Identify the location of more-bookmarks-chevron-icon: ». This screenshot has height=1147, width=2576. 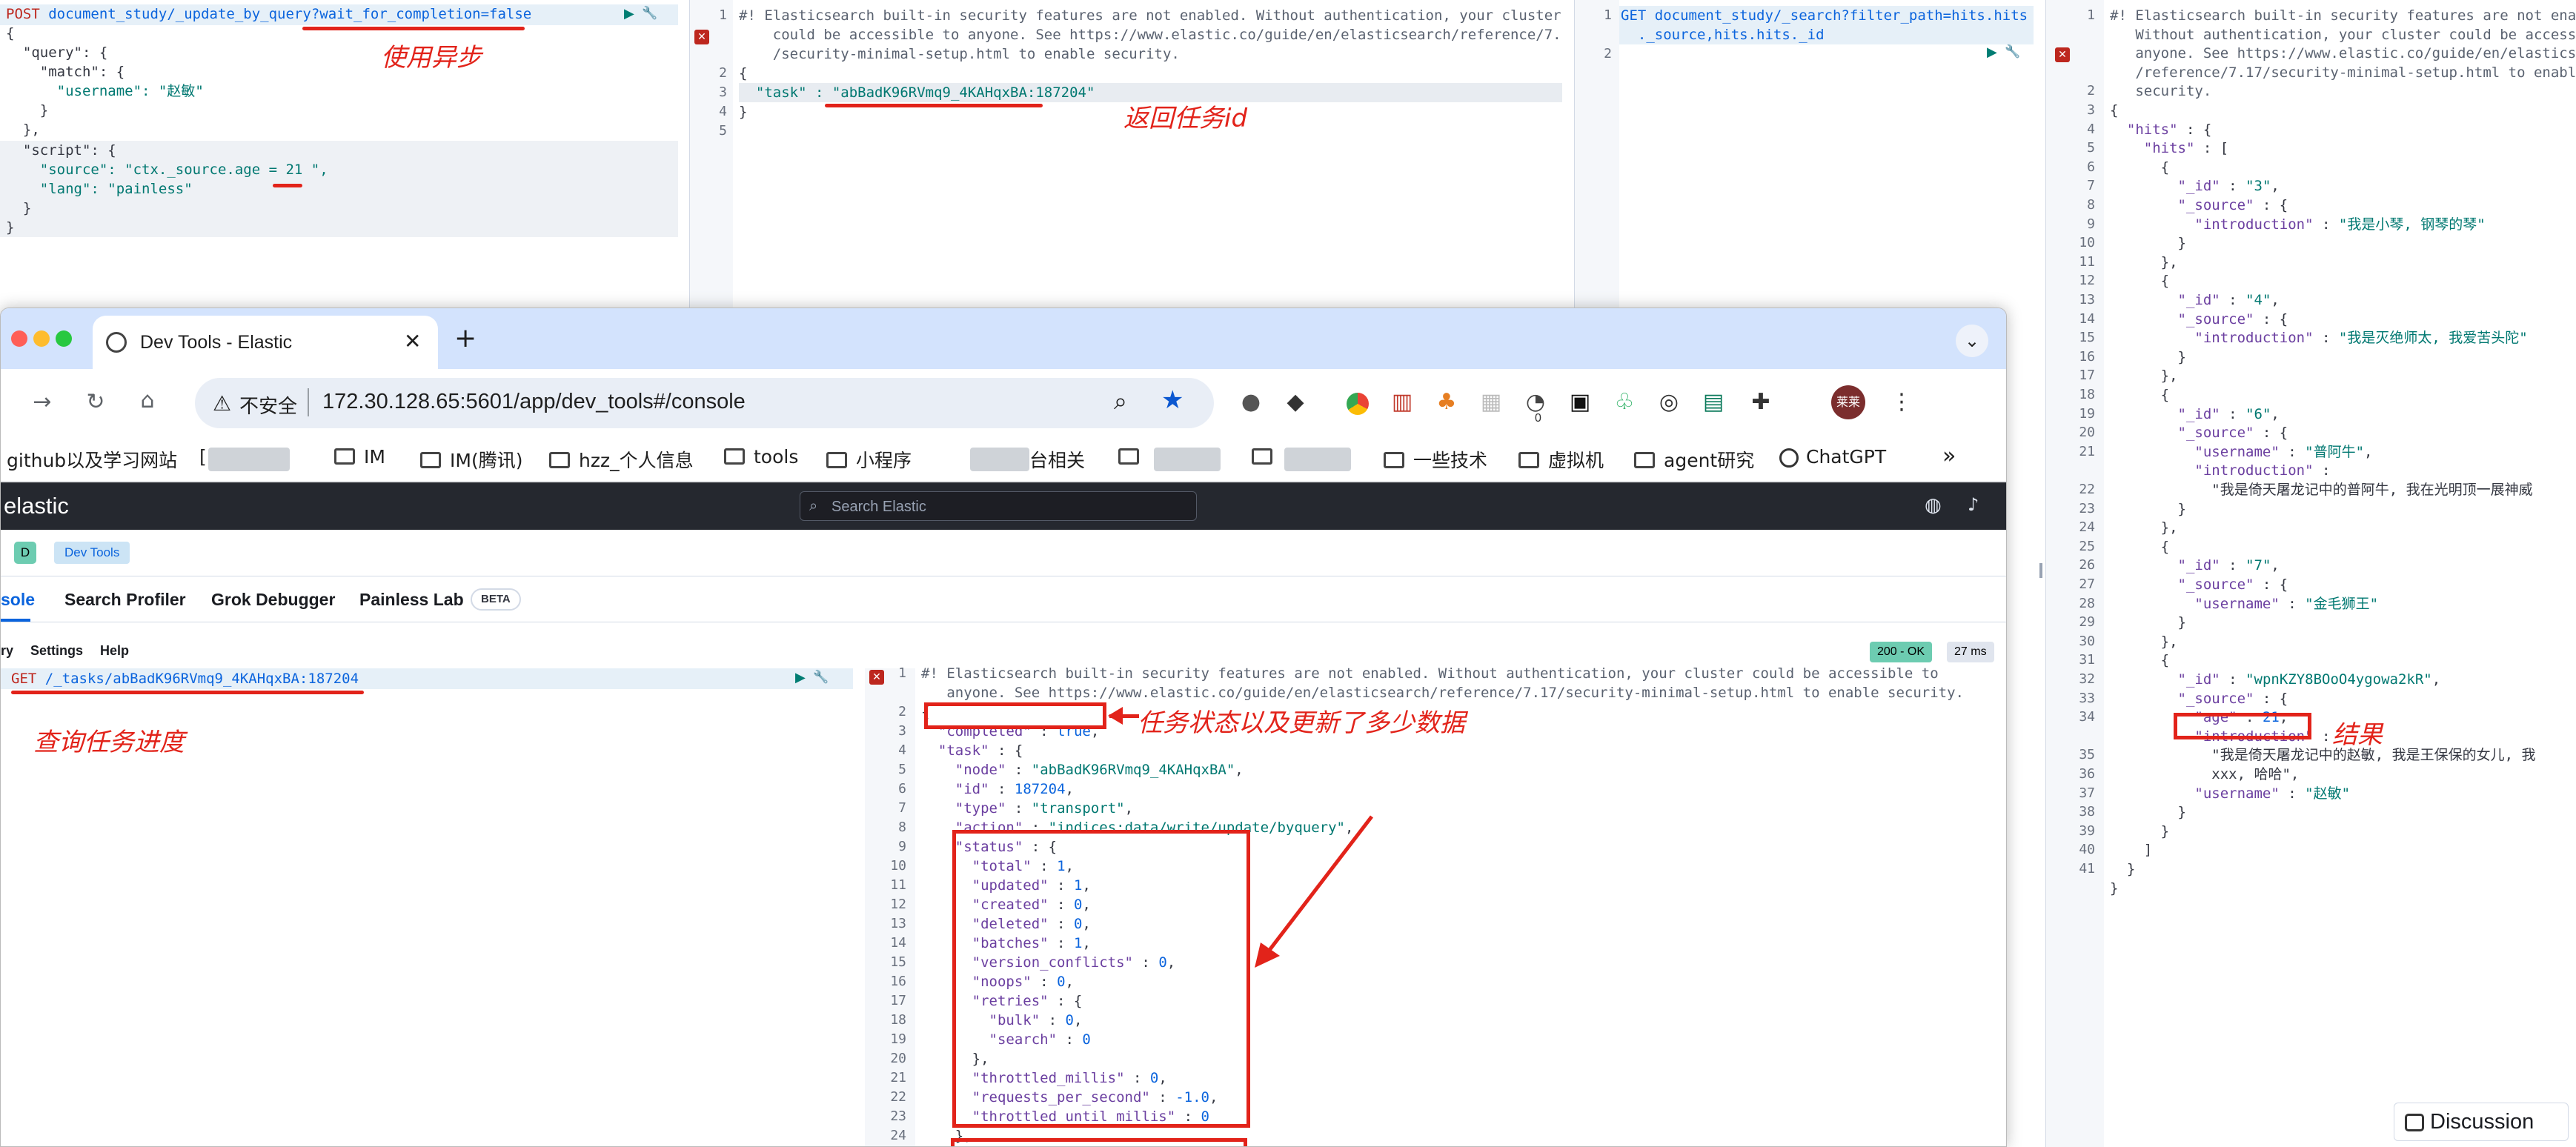
(1949, 456).